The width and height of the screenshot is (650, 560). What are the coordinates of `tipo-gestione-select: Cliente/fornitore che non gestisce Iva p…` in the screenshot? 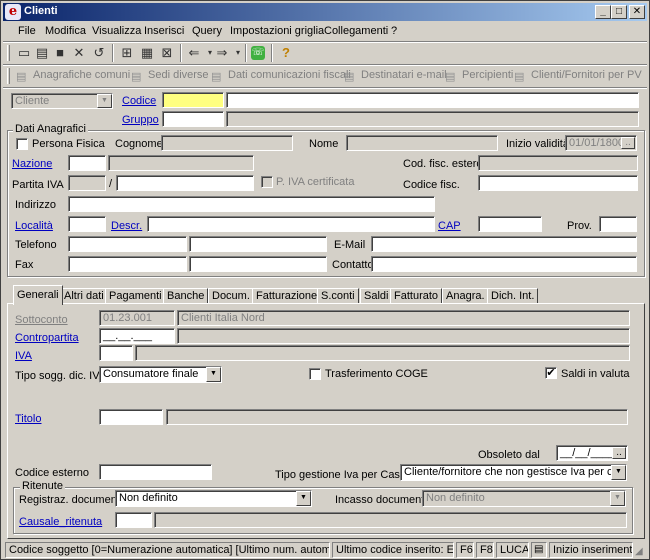 It's located at (513, 472).